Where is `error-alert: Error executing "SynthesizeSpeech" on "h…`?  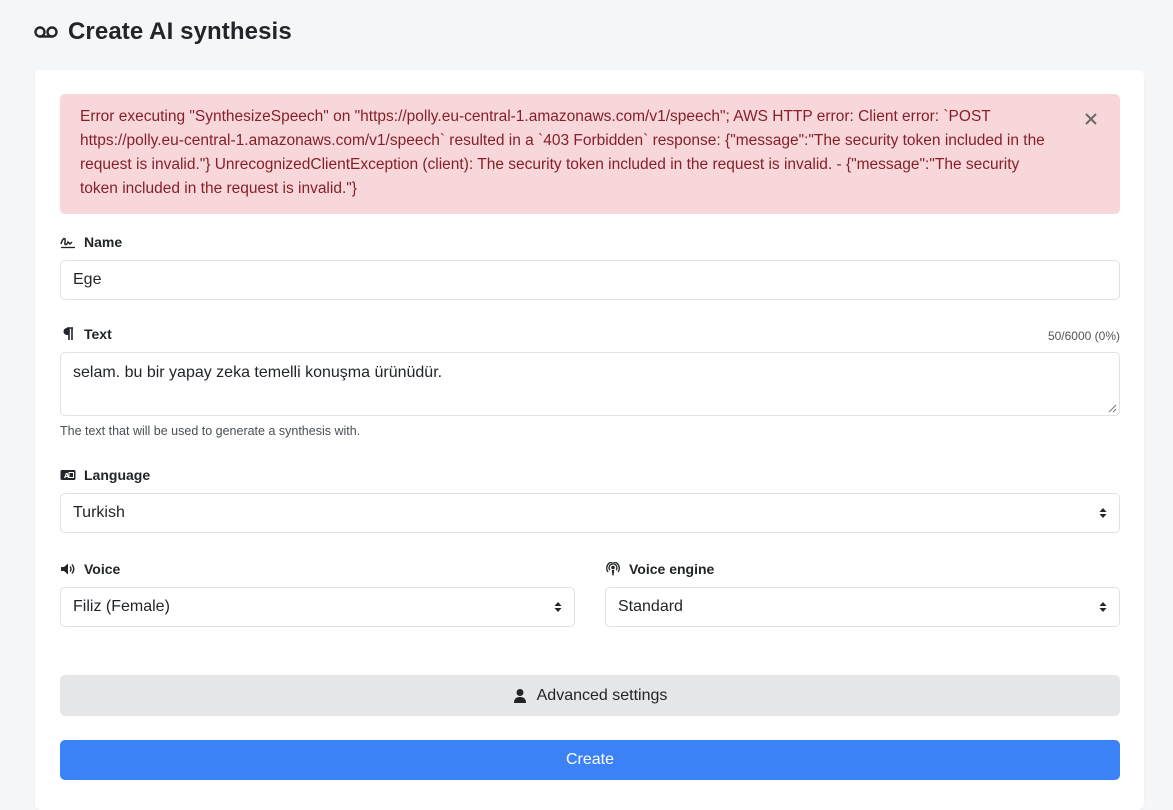 error-alert: Error executing "SynthesizeSpeech" on "h… is located at coordinates (590, 154).